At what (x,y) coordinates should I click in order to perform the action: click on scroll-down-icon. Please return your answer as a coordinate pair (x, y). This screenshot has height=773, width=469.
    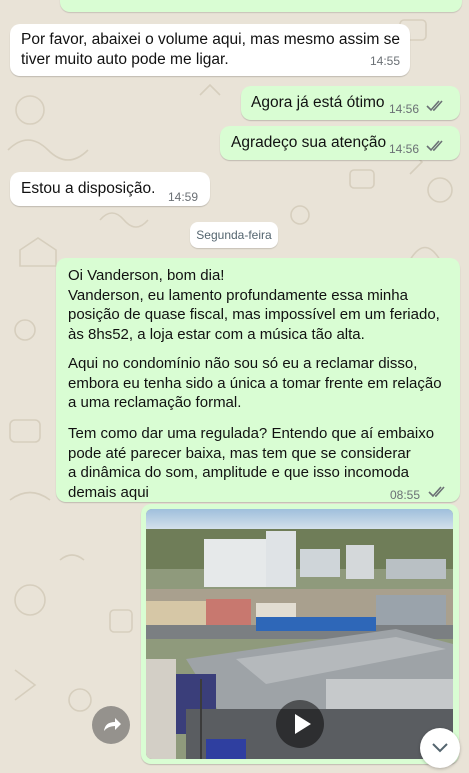
    Looking at the image, I should click on (440, 748).